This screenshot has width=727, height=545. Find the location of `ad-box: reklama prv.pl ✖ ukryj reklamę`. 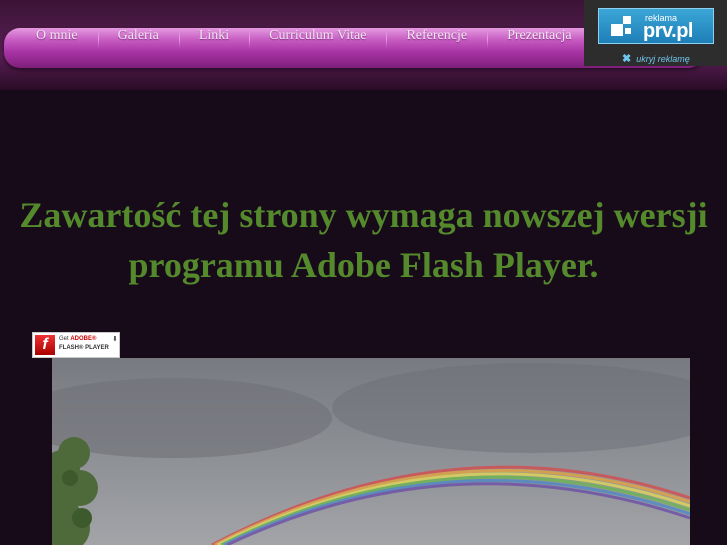

ad-box: reklama prv.pl ✖ ukryj reklamę is located at coordinates (655, 33).